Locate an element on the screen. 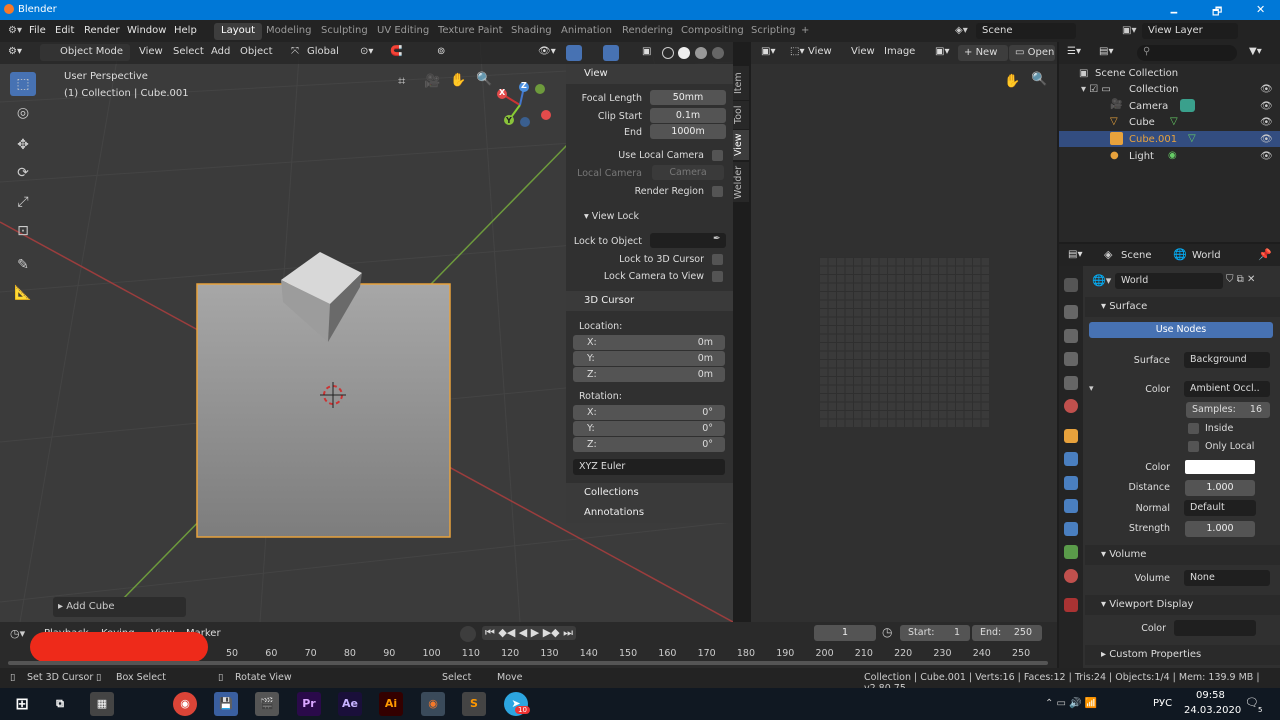  viewport-display-section-header: ▾ Viewport Display is located at coordinates (1182, 605).